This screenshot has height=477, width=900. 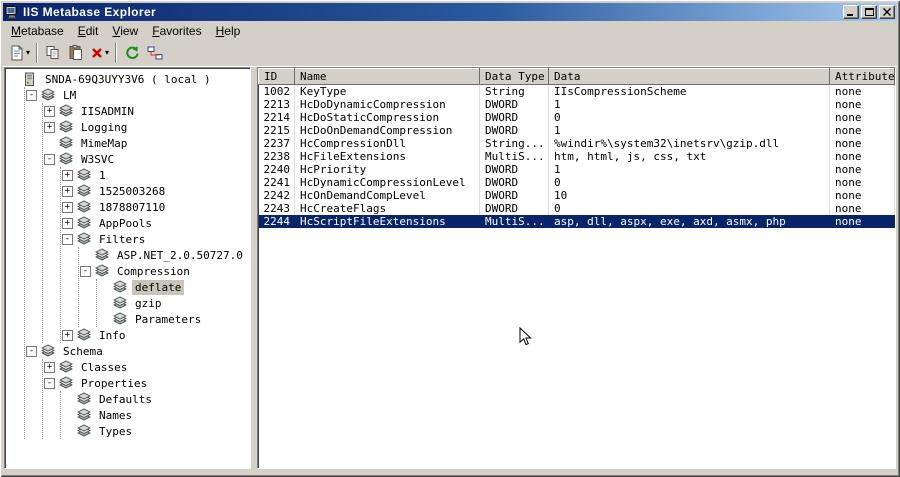 What do you see at coordinates (146, 367) in the screenshot?
I see `tree-node-classes: + Classes` at bounding box center [146, 367].